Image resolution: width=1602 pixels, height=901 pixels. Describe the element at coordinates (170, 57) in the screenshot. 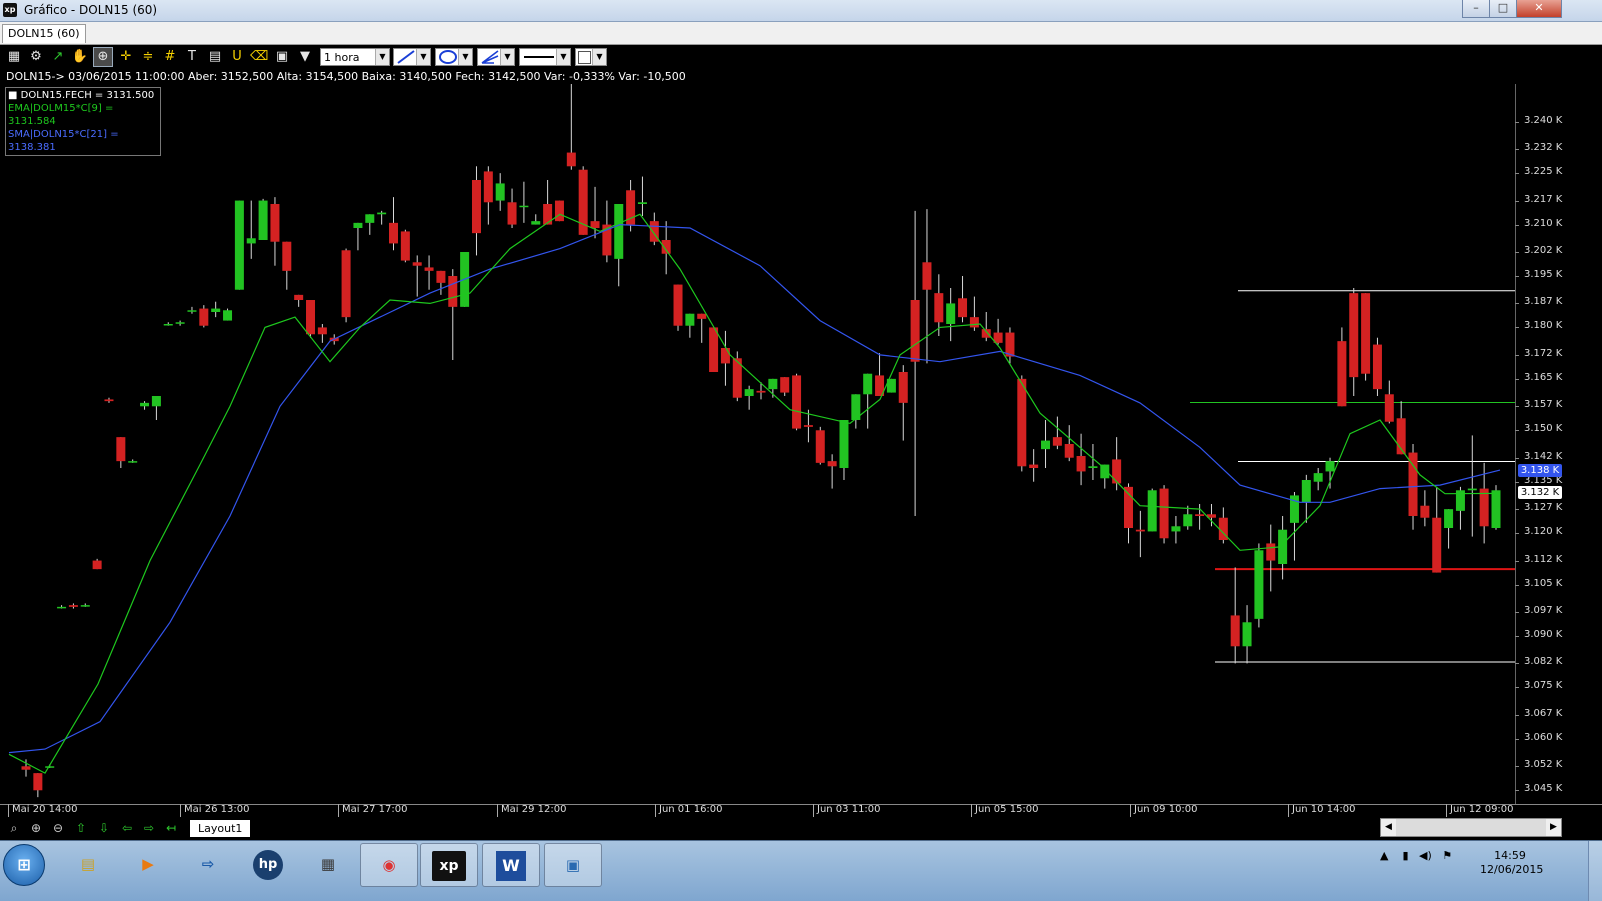

I see `grid-lines-icon: #` at that location.